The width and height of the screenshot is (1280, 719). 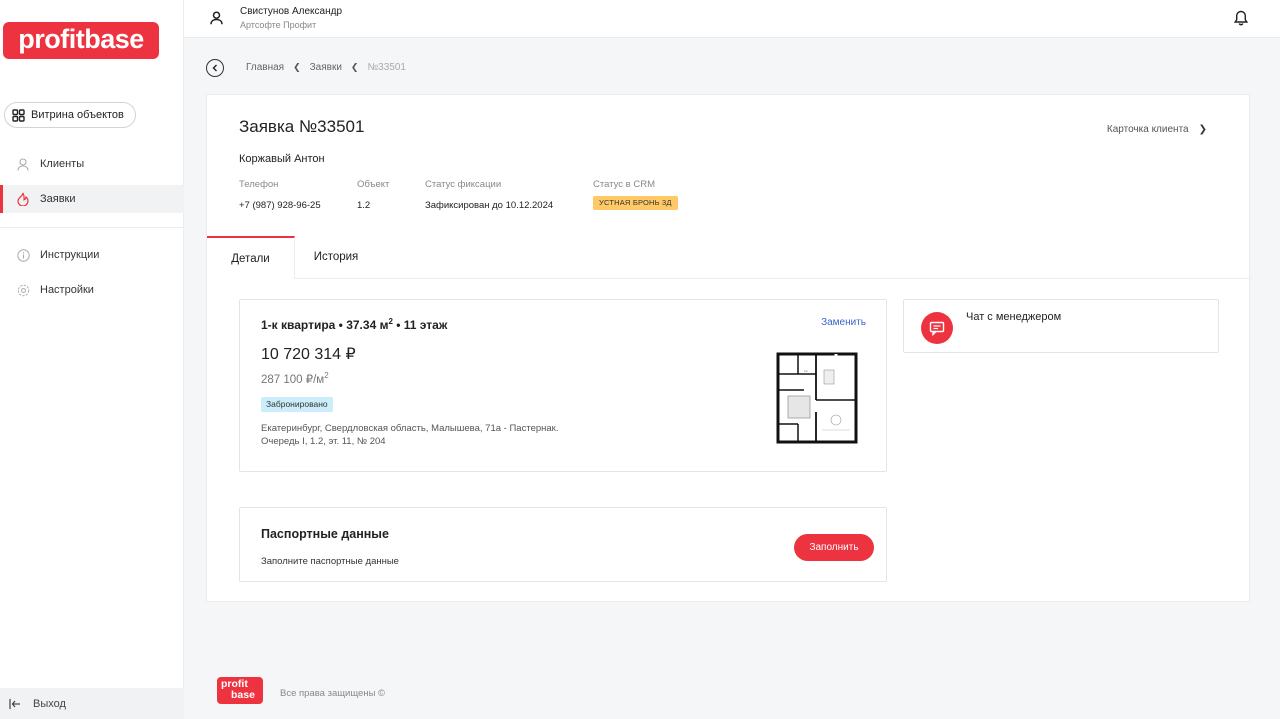 I want to click on exit-label: Выход, so click(x=49, y=703).